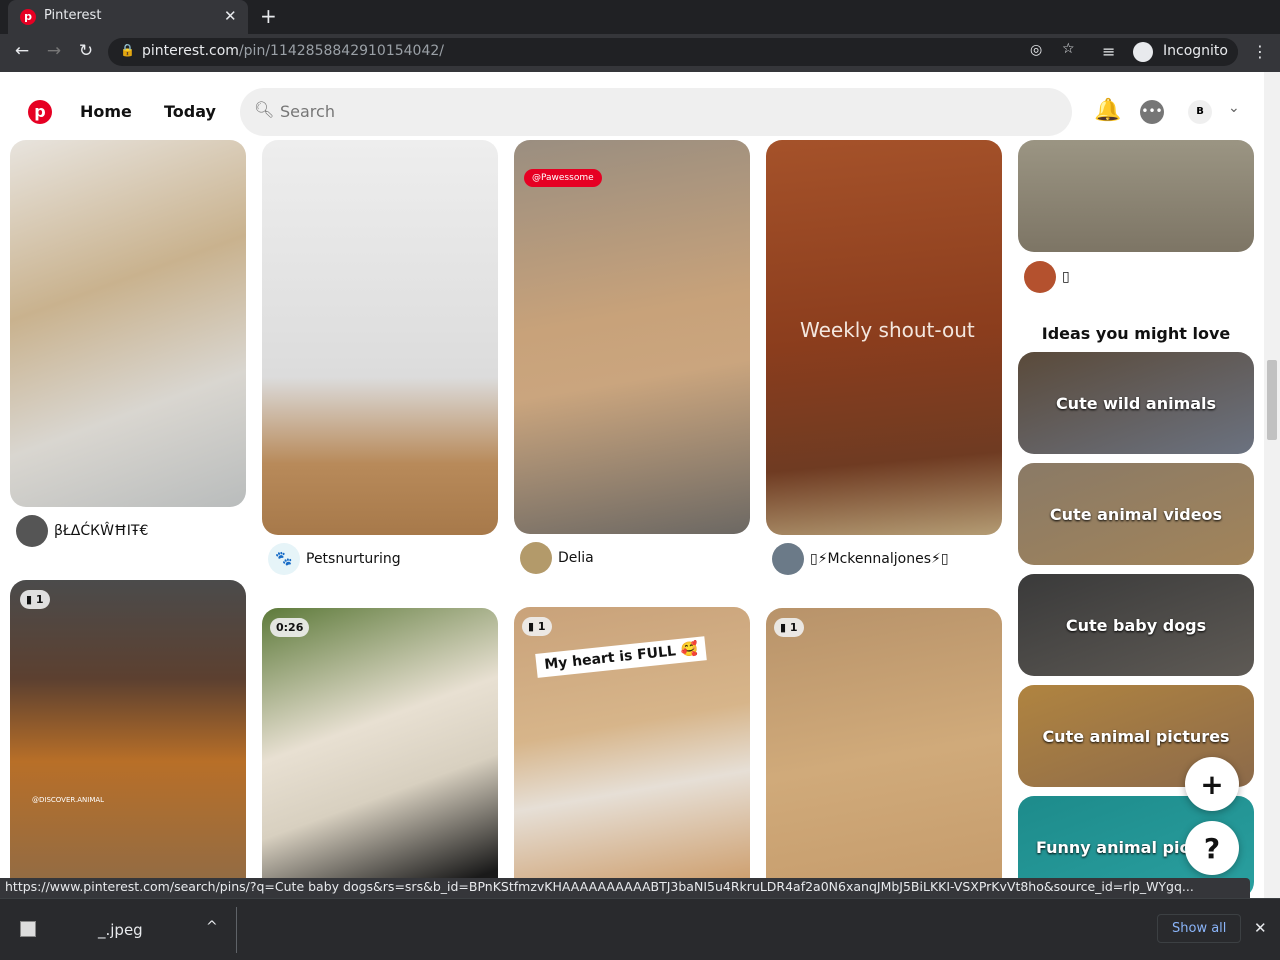 The height and width of the screenshot is (960, 1280). What do you see at coordinates (68, 800) in the screenshot?
I see `watermark: @DISCOVER.ANIMAL` at bounding box center [68, 800].